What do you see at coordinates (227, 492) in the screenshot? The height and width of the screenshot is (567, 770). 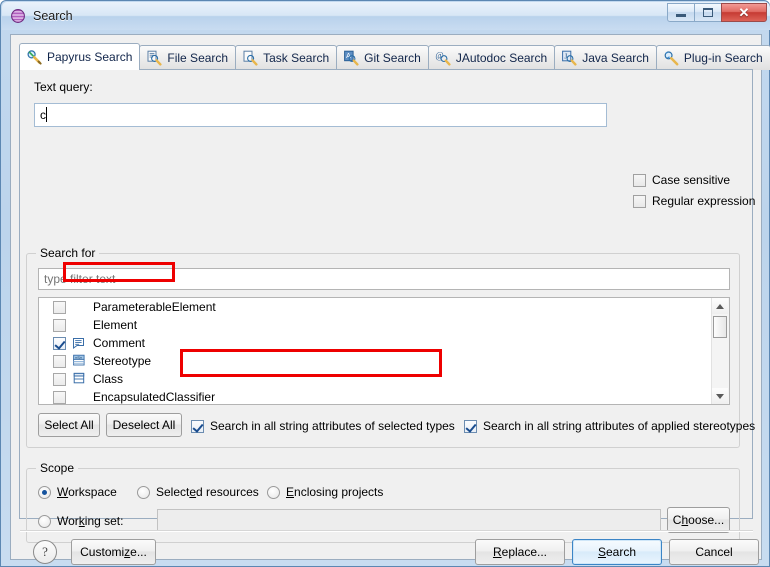 I see `scope-selected-resources-label-b: d resources` at bounding box center [227, 492].